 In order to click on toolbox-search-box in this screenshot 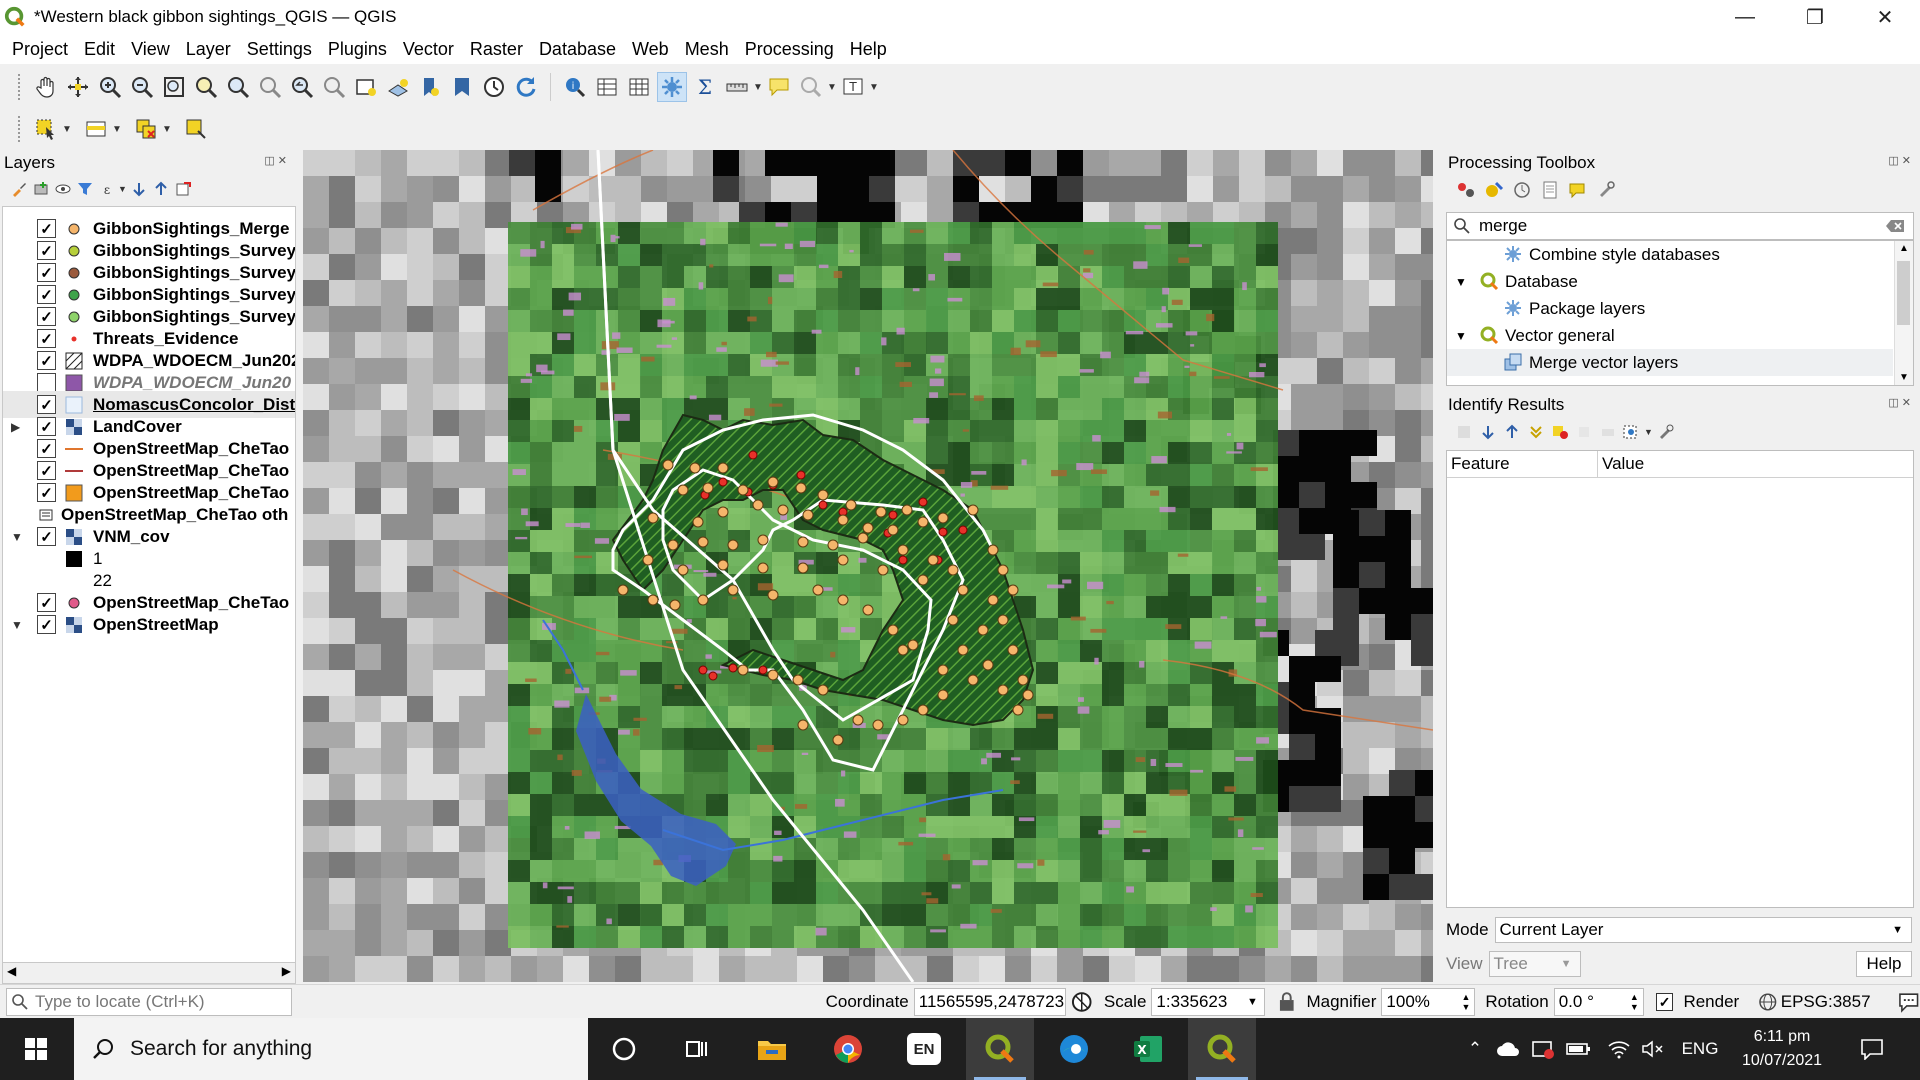, I will do `click(1680, 226)`.